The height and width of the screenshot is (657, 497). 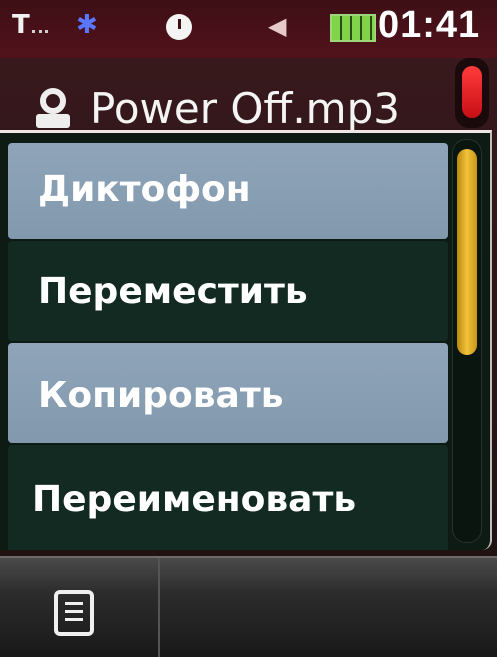 I want to click on file-title-row: Power Off.mp3, so click(x=248, y=103).